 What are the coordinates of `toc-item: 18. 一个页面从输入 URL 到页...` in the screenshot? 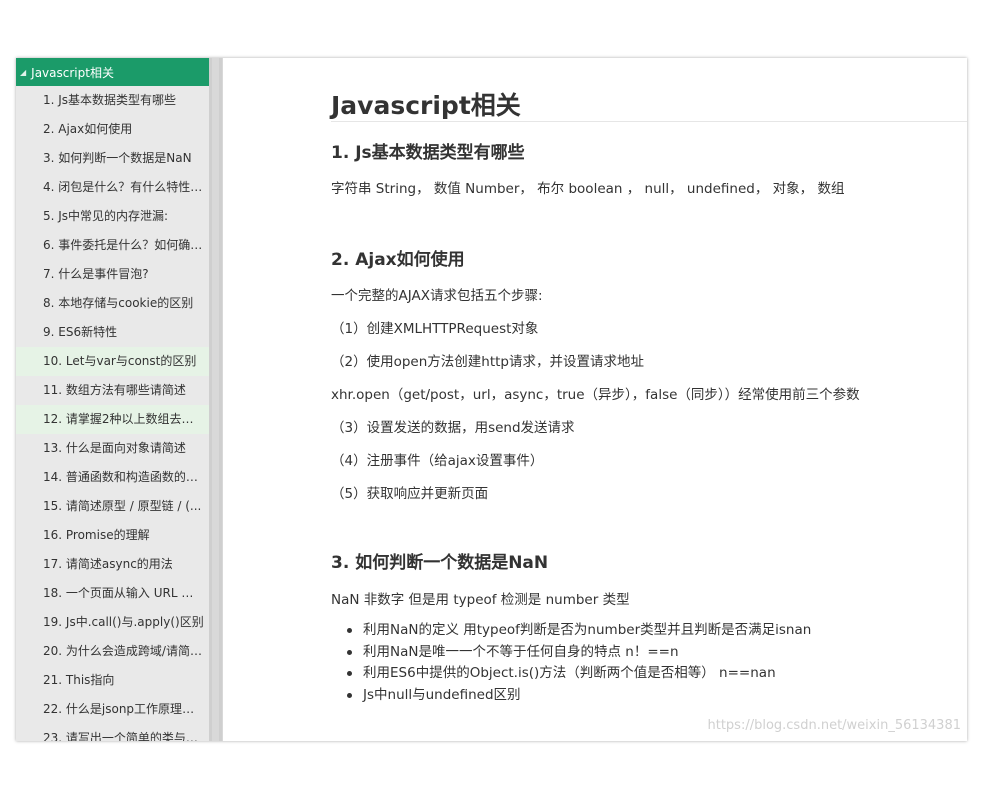 It's located at (112, 593).